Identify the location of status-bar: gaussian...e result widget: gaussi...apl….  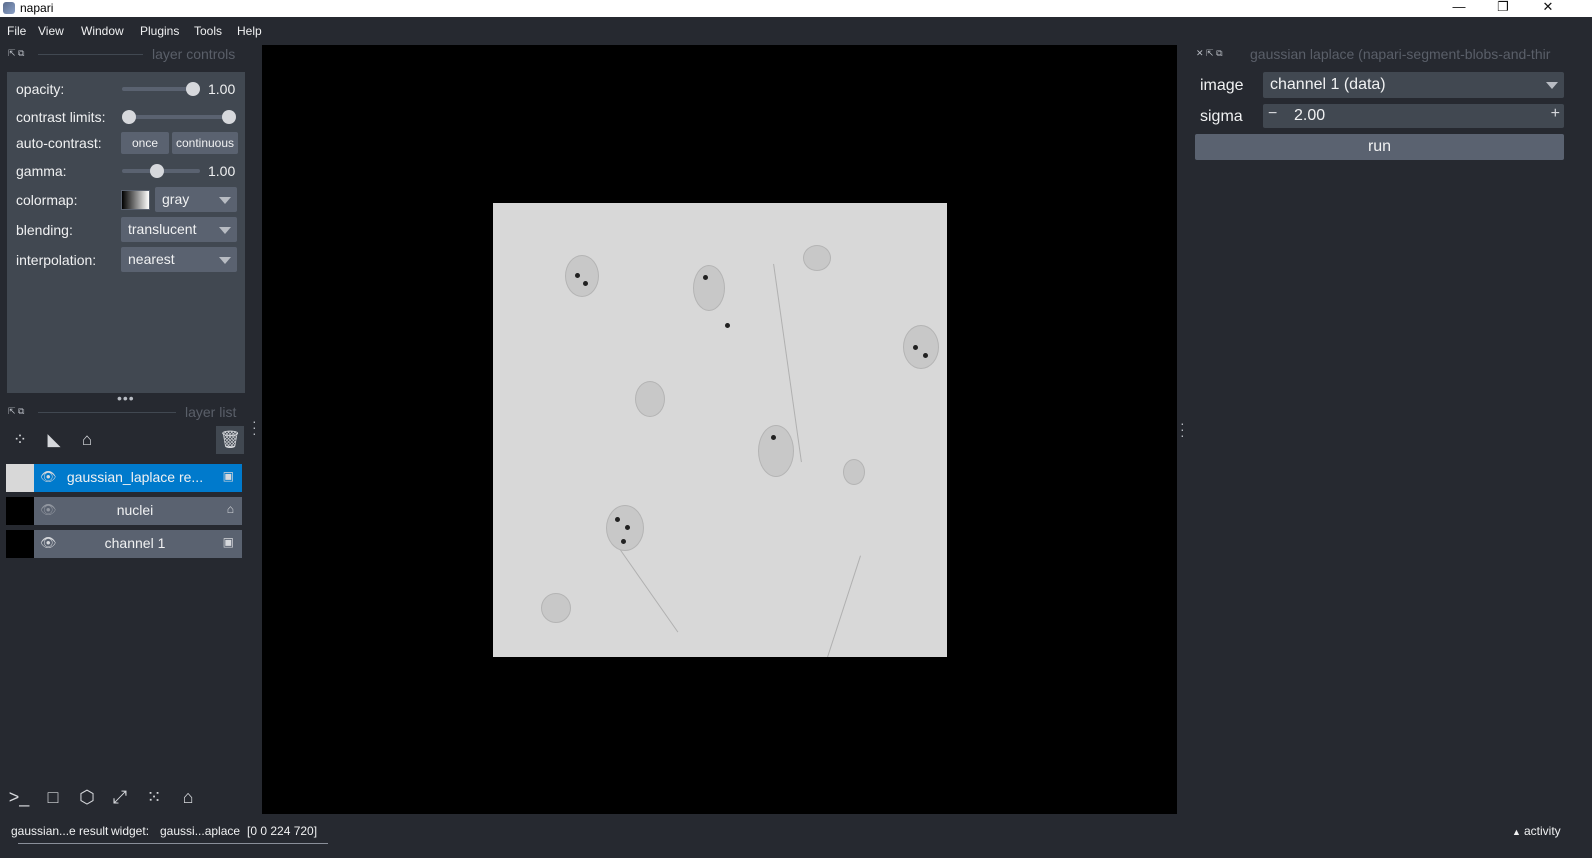
(796, 832).